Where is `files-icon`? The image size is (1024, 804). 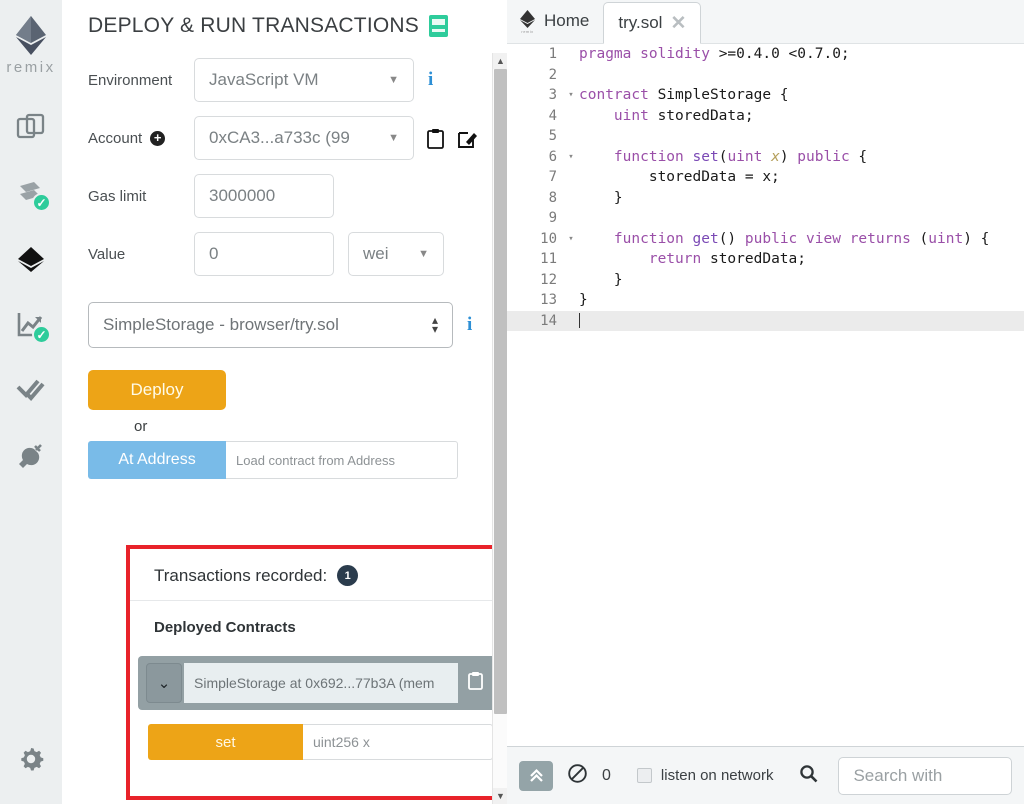 files-icon is located at coordinates (30, 126).